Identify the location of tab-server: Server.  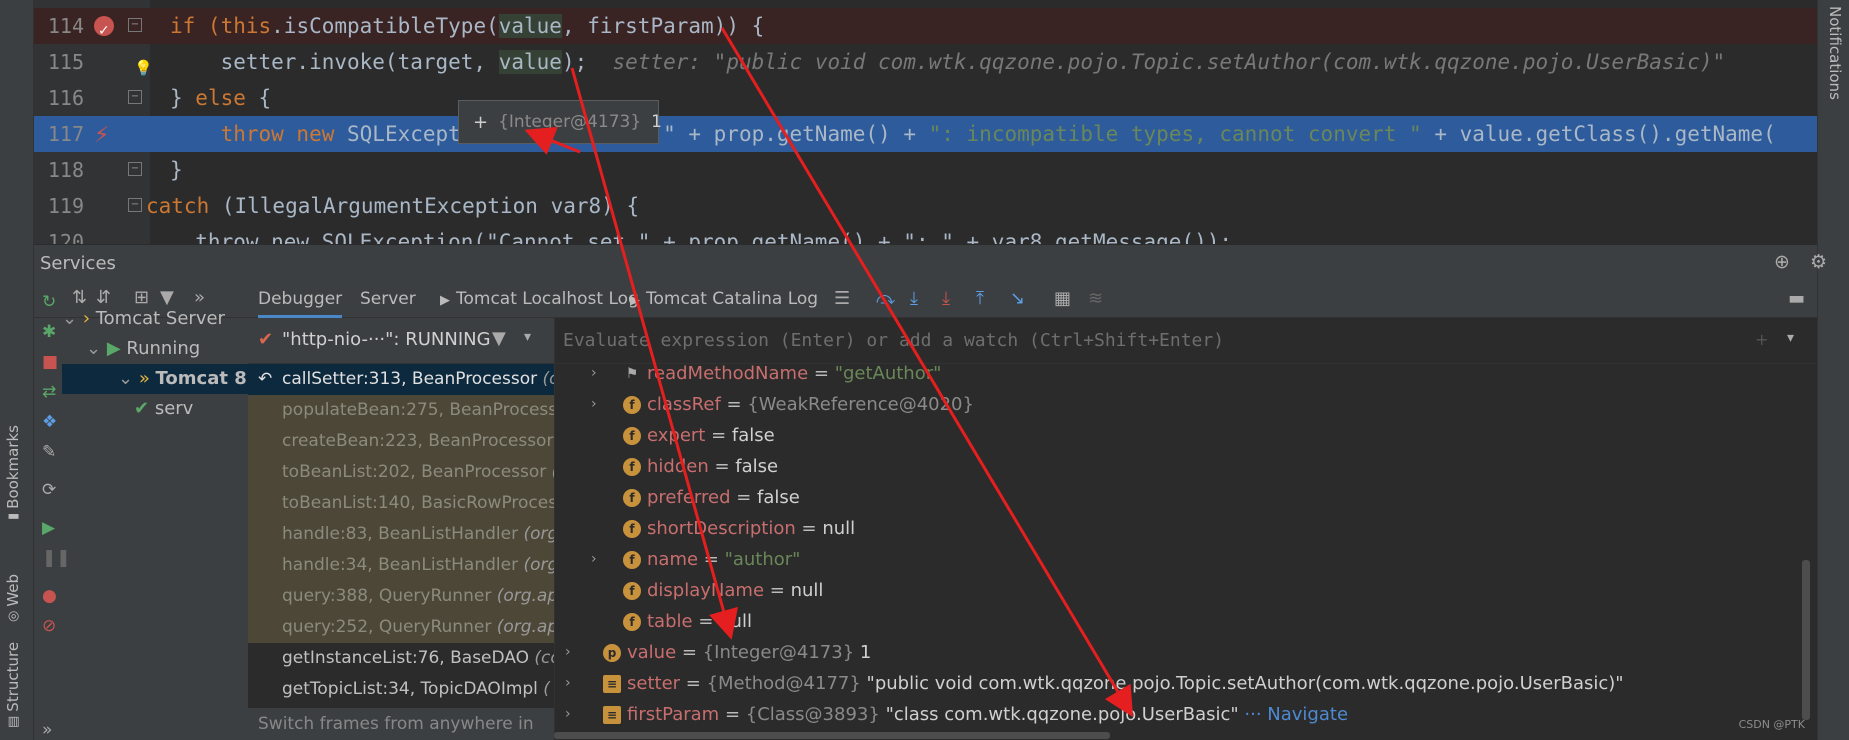
(388, 299).